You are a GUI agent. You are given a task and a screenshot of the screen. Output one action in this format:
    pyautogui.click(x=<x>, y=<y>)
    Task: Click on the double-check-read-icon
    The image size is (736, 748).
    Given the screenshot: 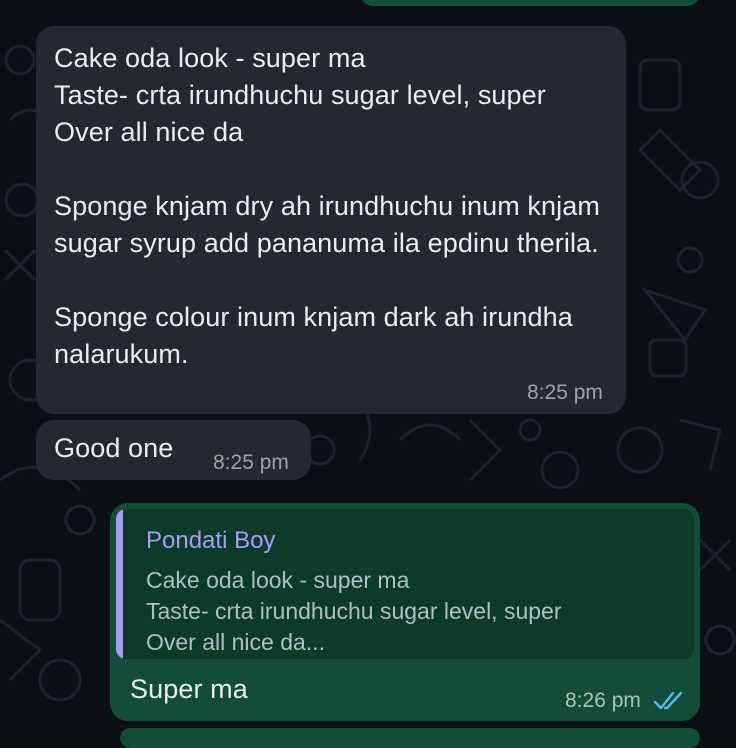 What is the action you would take?
    pyautogui.click(x=668, y=700)
    